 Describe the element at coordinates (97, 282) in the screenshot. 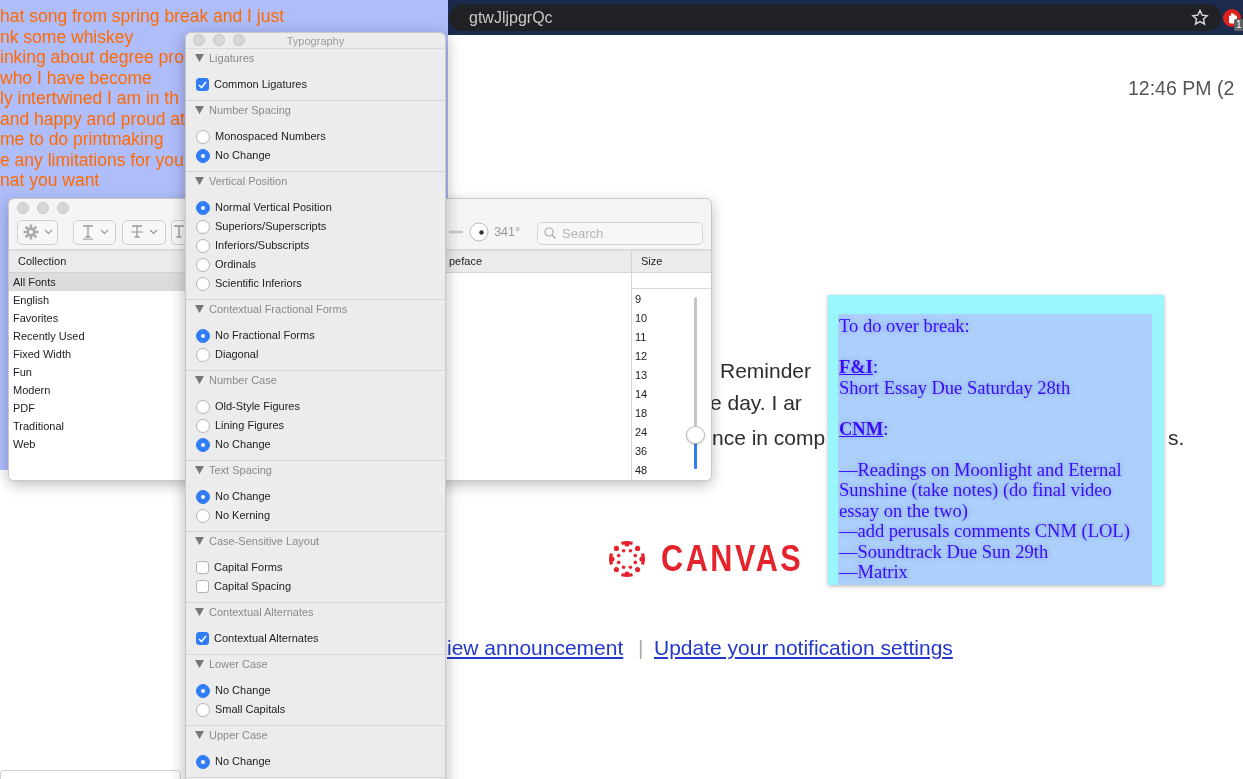

I see `collection-item: All Fonts` at that location.